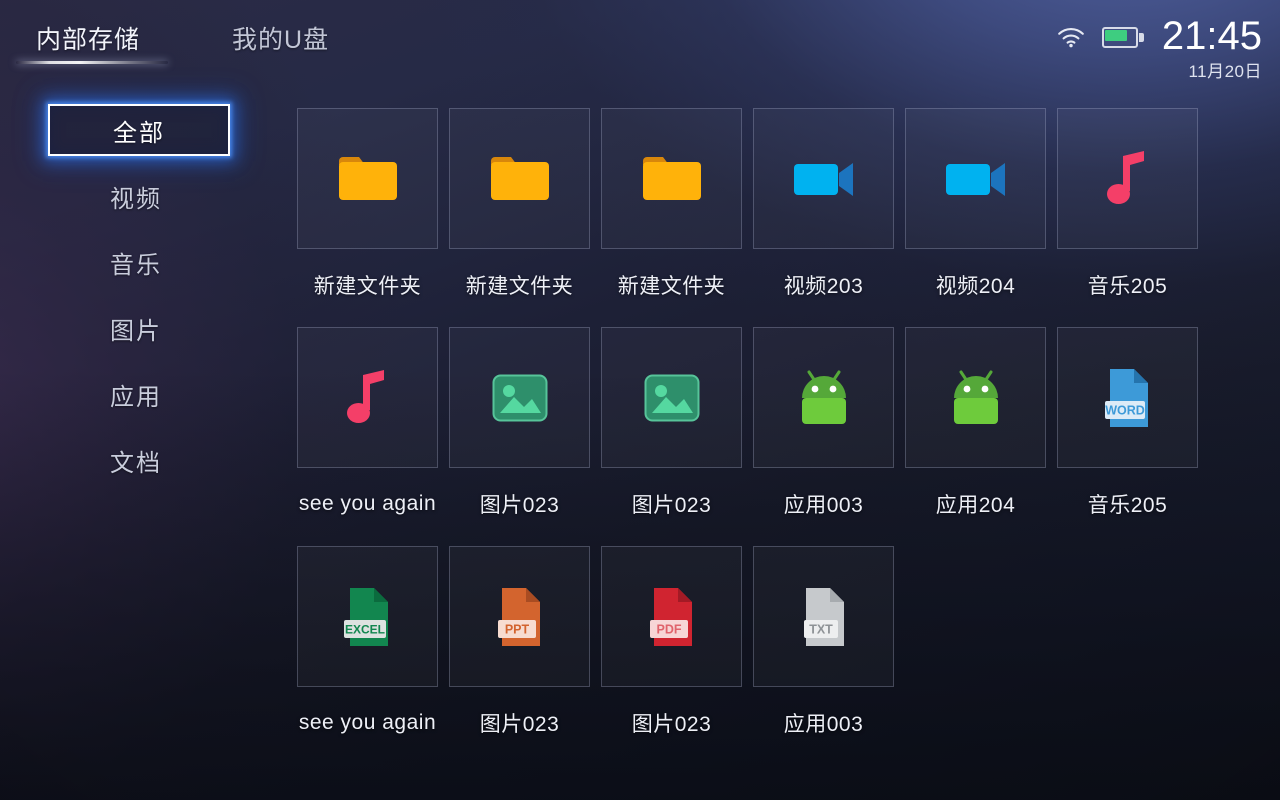 This screenshot has width=1280, height=800. I want to click on sidebar-item-all: 全部, so click(139, 130).